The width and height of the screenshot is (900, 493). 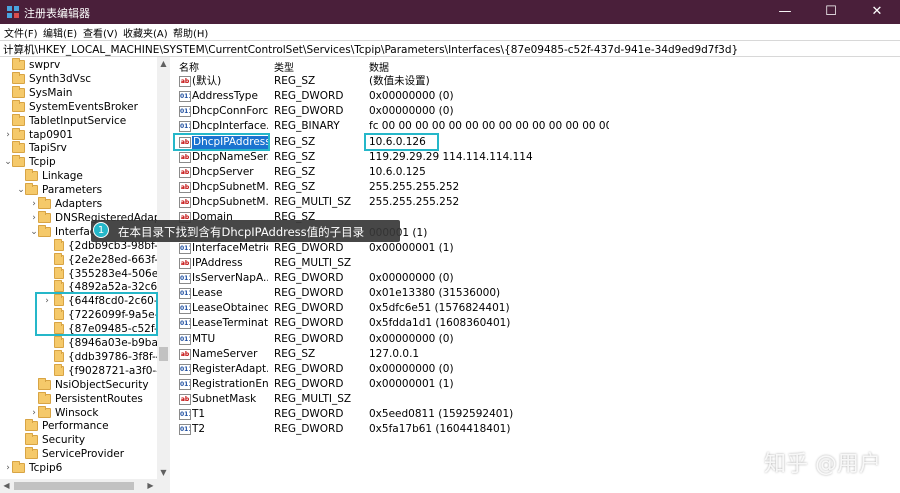 What do you see at coordinates (84, 204) in the screenshot?
I see `tree-item: › Adapters` at bounding box center [84, 204].